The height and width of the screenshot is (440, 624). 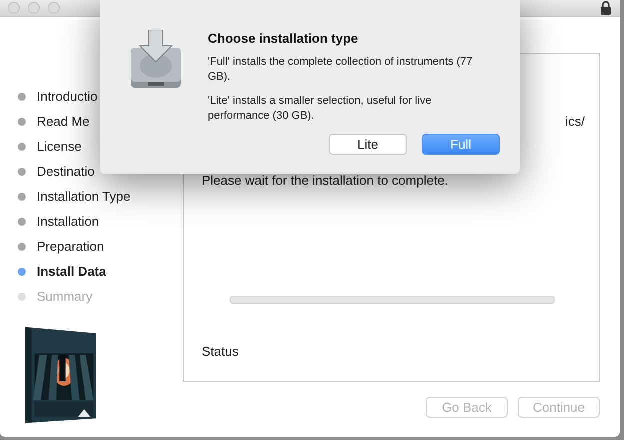 What do you see at coordinates (67, 96) in the screenshot?
I see `step-label: Introductio` at bounding box center [67, 96].